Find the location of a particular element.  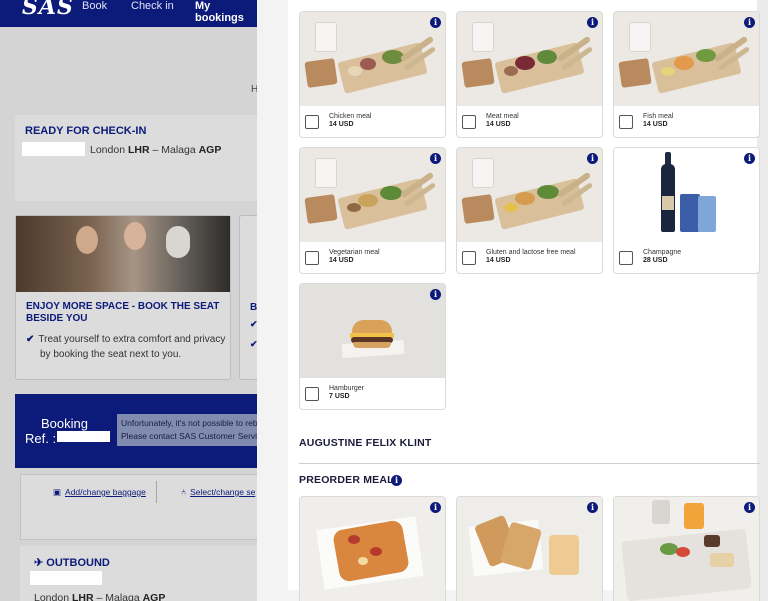

meal-card-fish: i Fish meal 14 USD is located at coordinates (686, 74).